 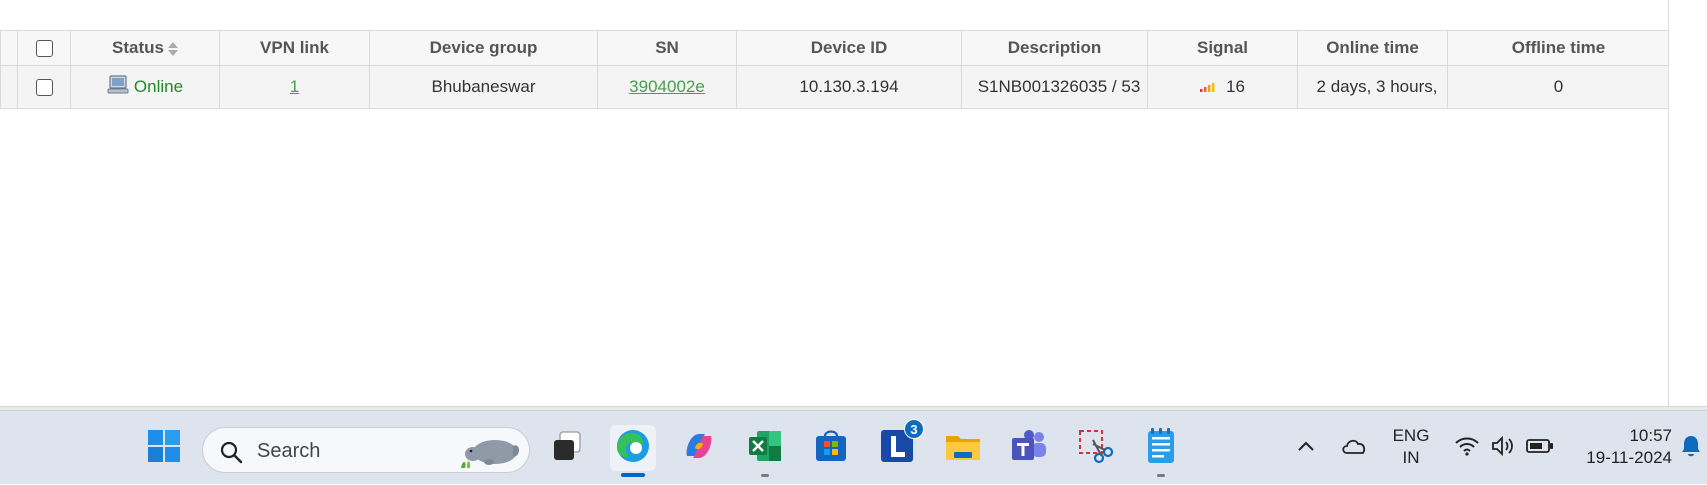 What do you see at coordinates (1372, 87) in the screenshot?
I see `online-time-cell: 2 days, 3 hours,` at bounding box center [1372, 87].